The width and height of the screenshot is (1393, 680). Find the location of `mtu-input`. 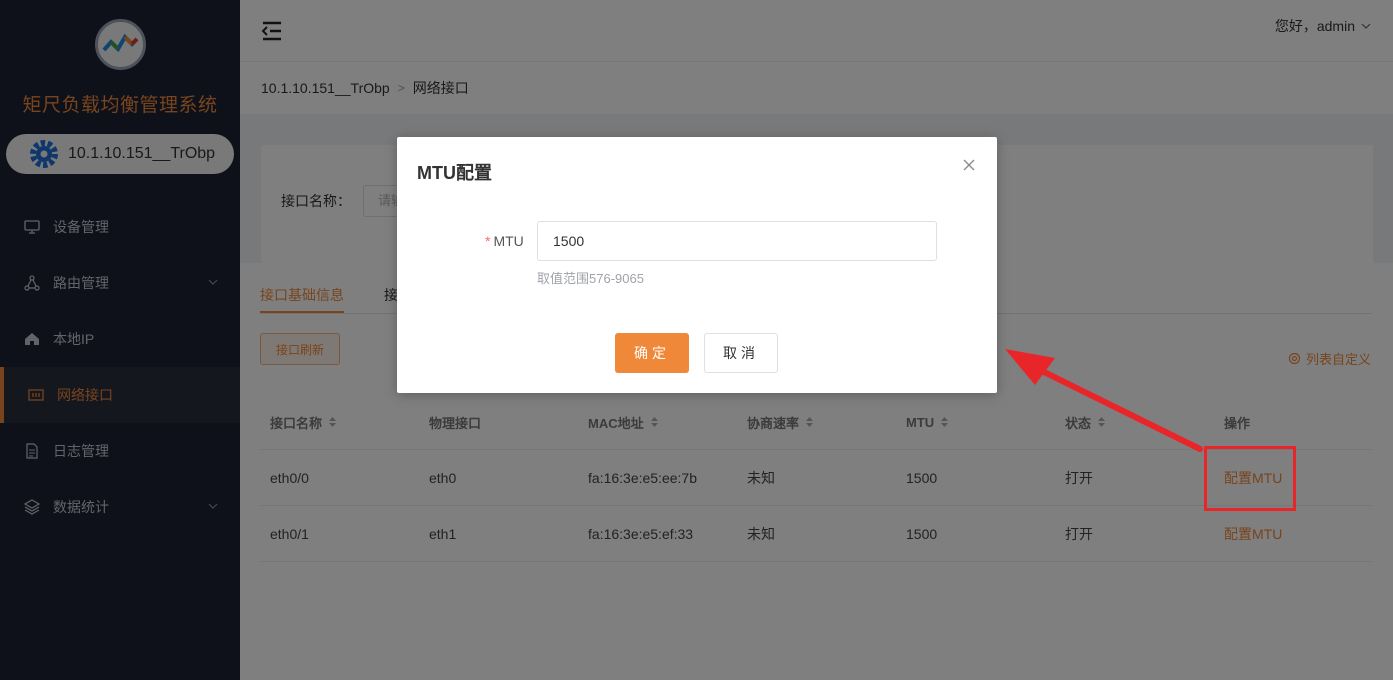

mtu-input is located at coordinates (737, 241).